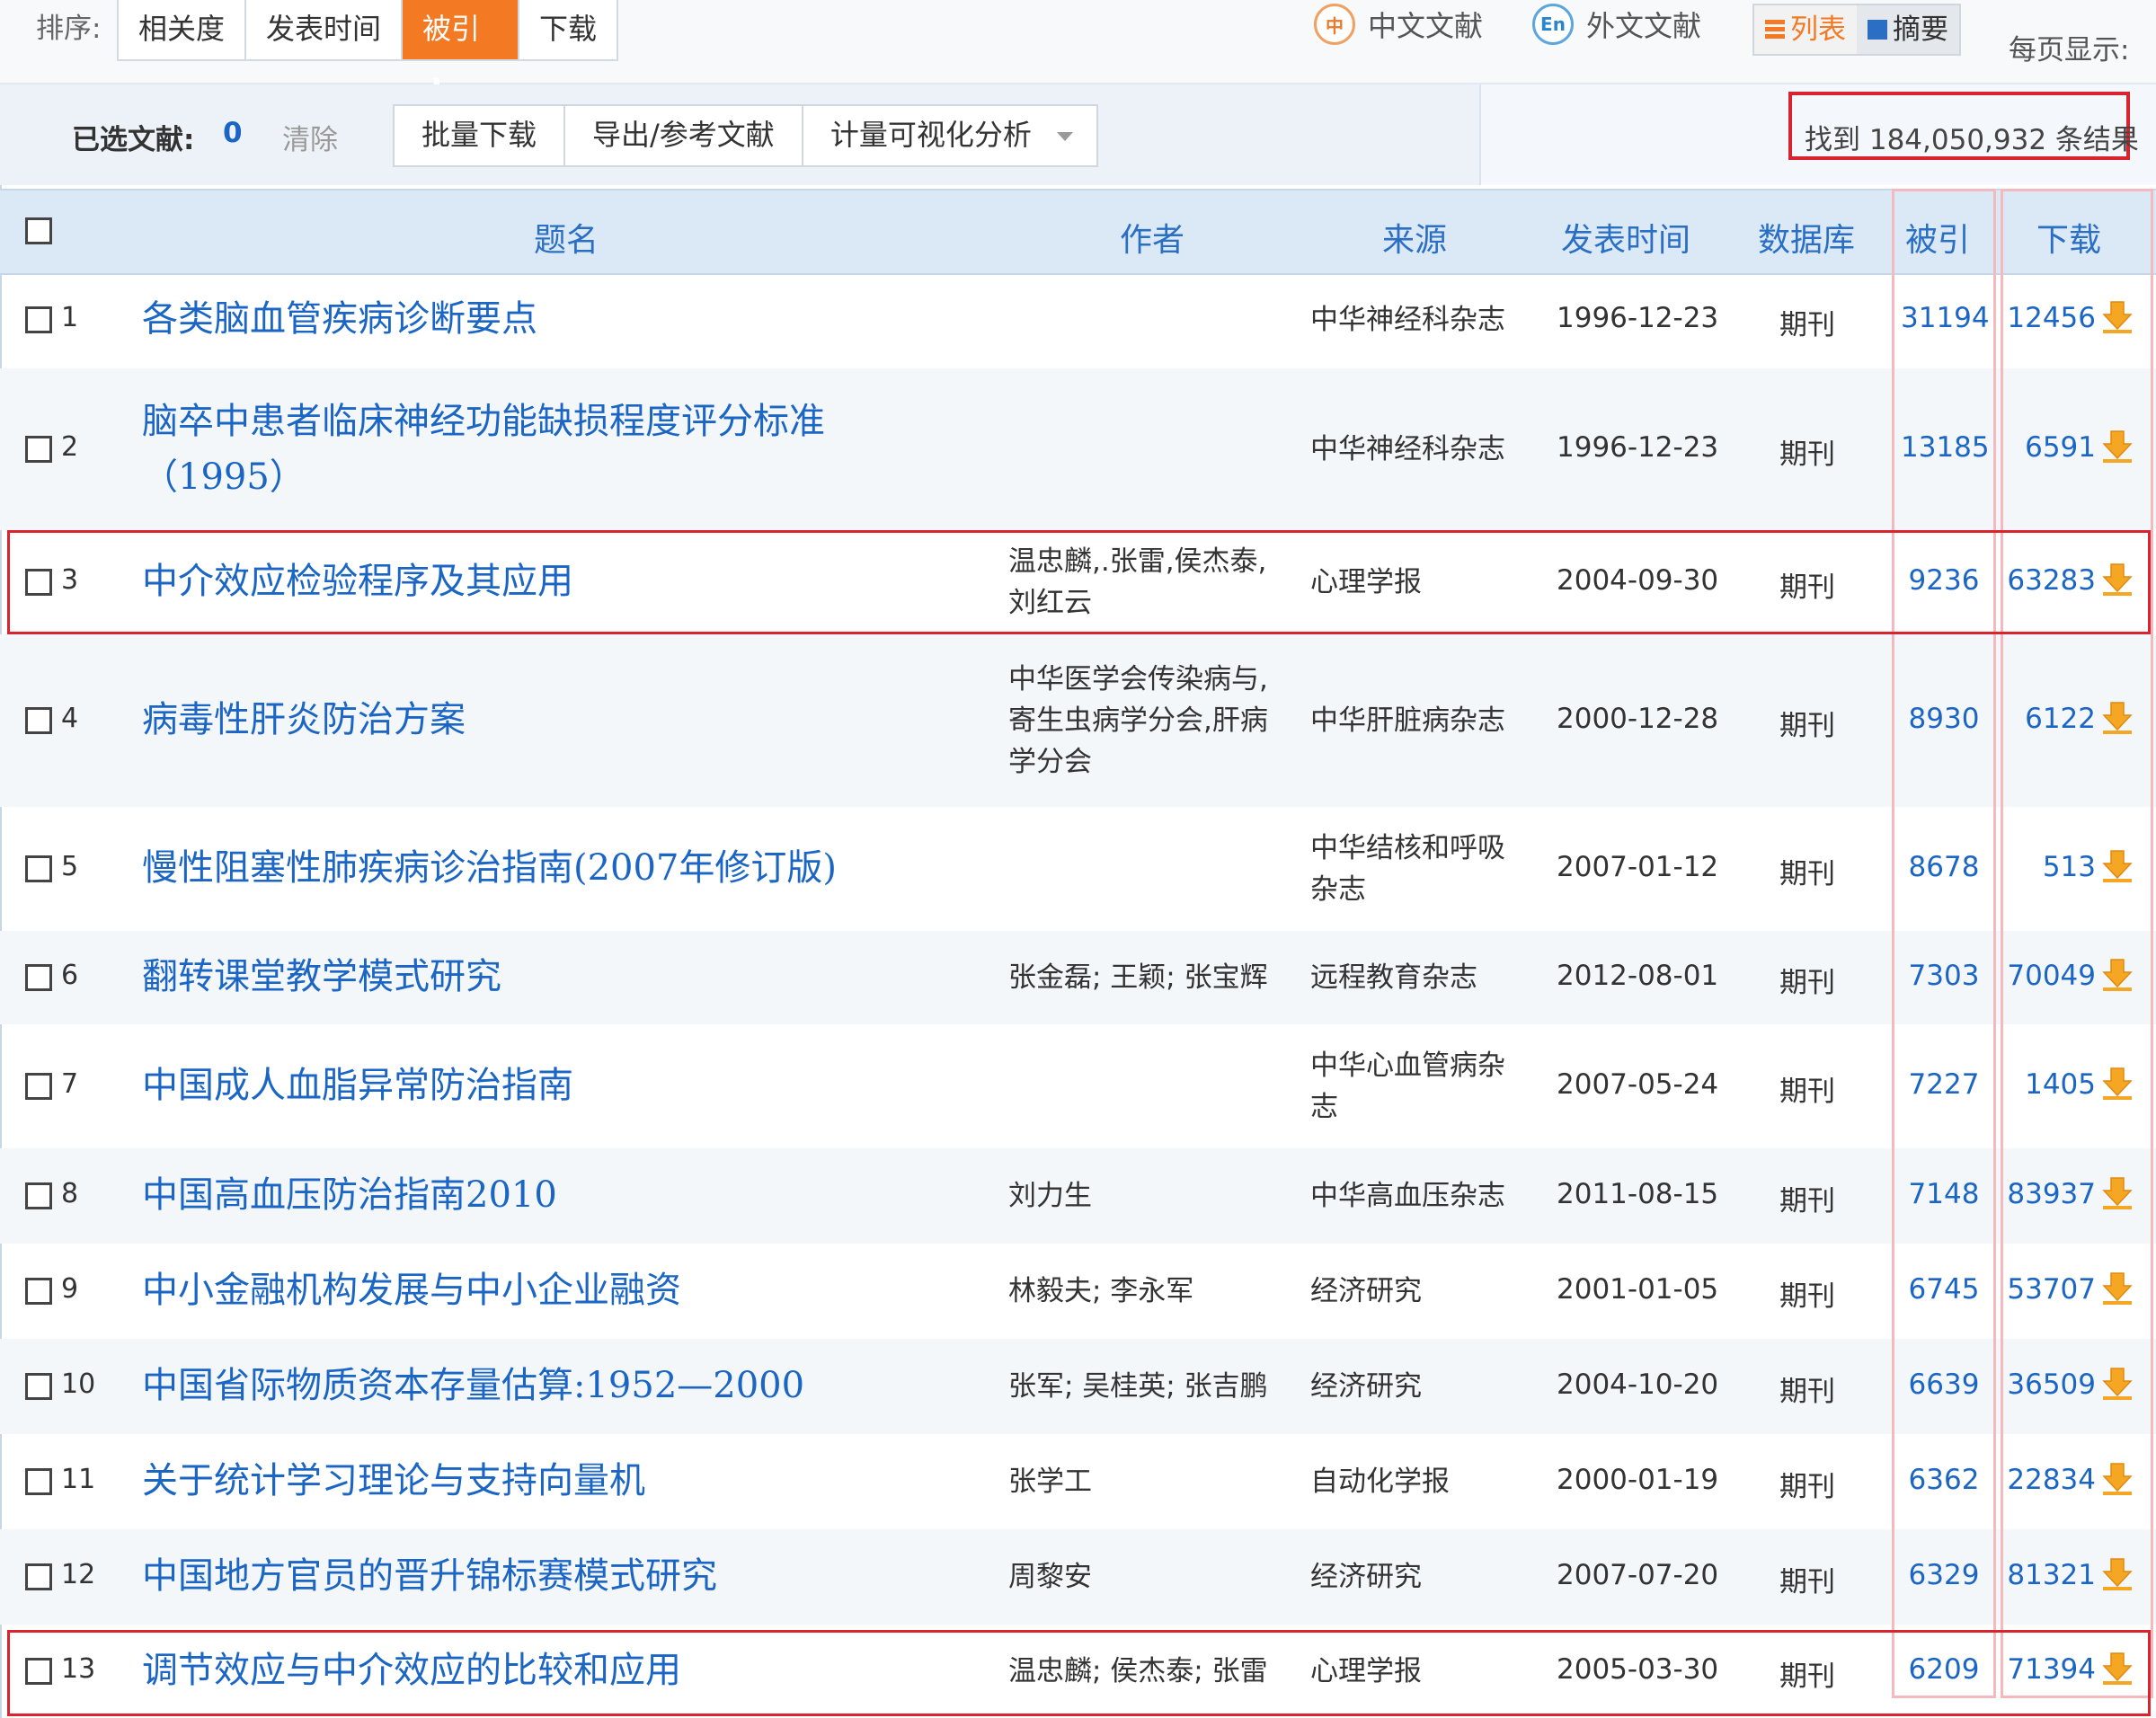  What do you see at coordinates (2051, 1480) in the screenshot?
I see `download-count-link: 22834` at bounding box center [2051, 1480].